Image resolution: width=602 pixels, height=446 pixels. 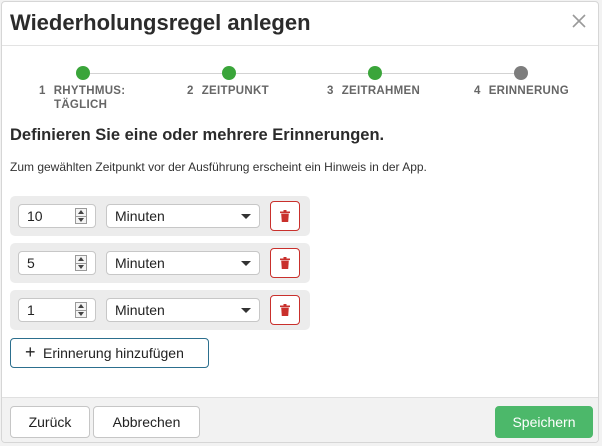 I want to click on back-button: Zurück, so click(x=50, y=422).